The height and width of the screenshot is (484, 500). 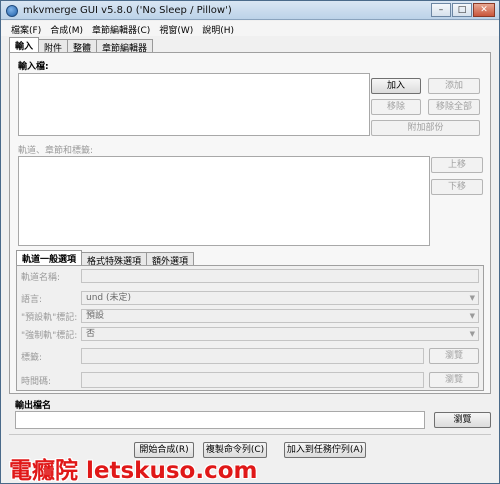 What do you see at coordinates (114, 259) in the screenshot?
I see `tab-format-specific-options: 格式特殊選項` at bounding box center [114, 259].